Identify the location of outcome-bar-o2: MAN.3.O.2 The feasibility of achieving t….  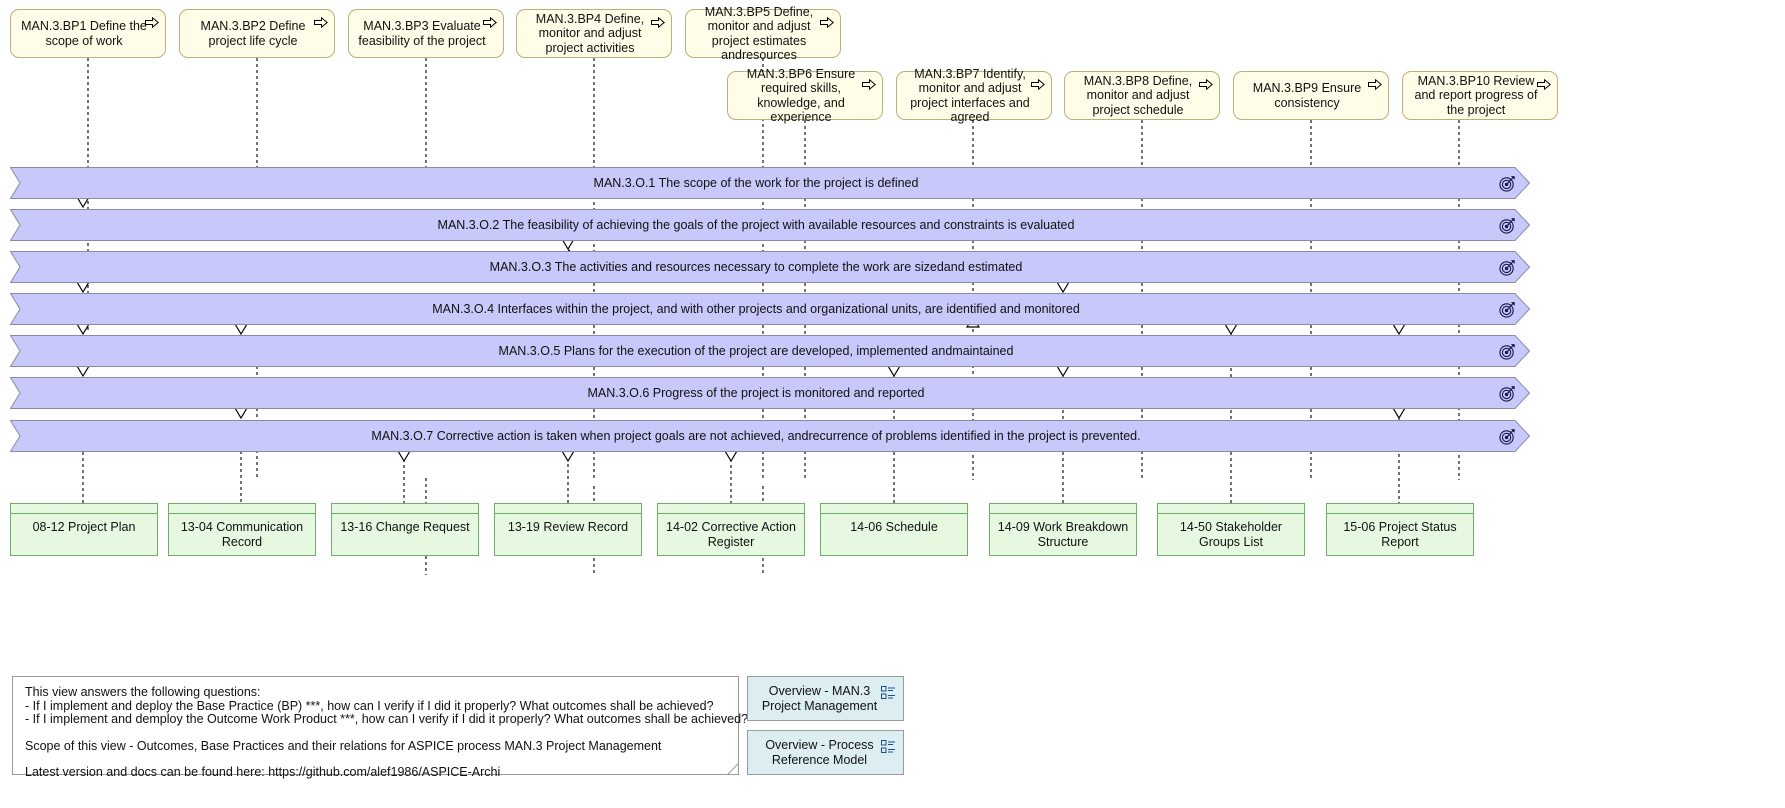
(770, 225).